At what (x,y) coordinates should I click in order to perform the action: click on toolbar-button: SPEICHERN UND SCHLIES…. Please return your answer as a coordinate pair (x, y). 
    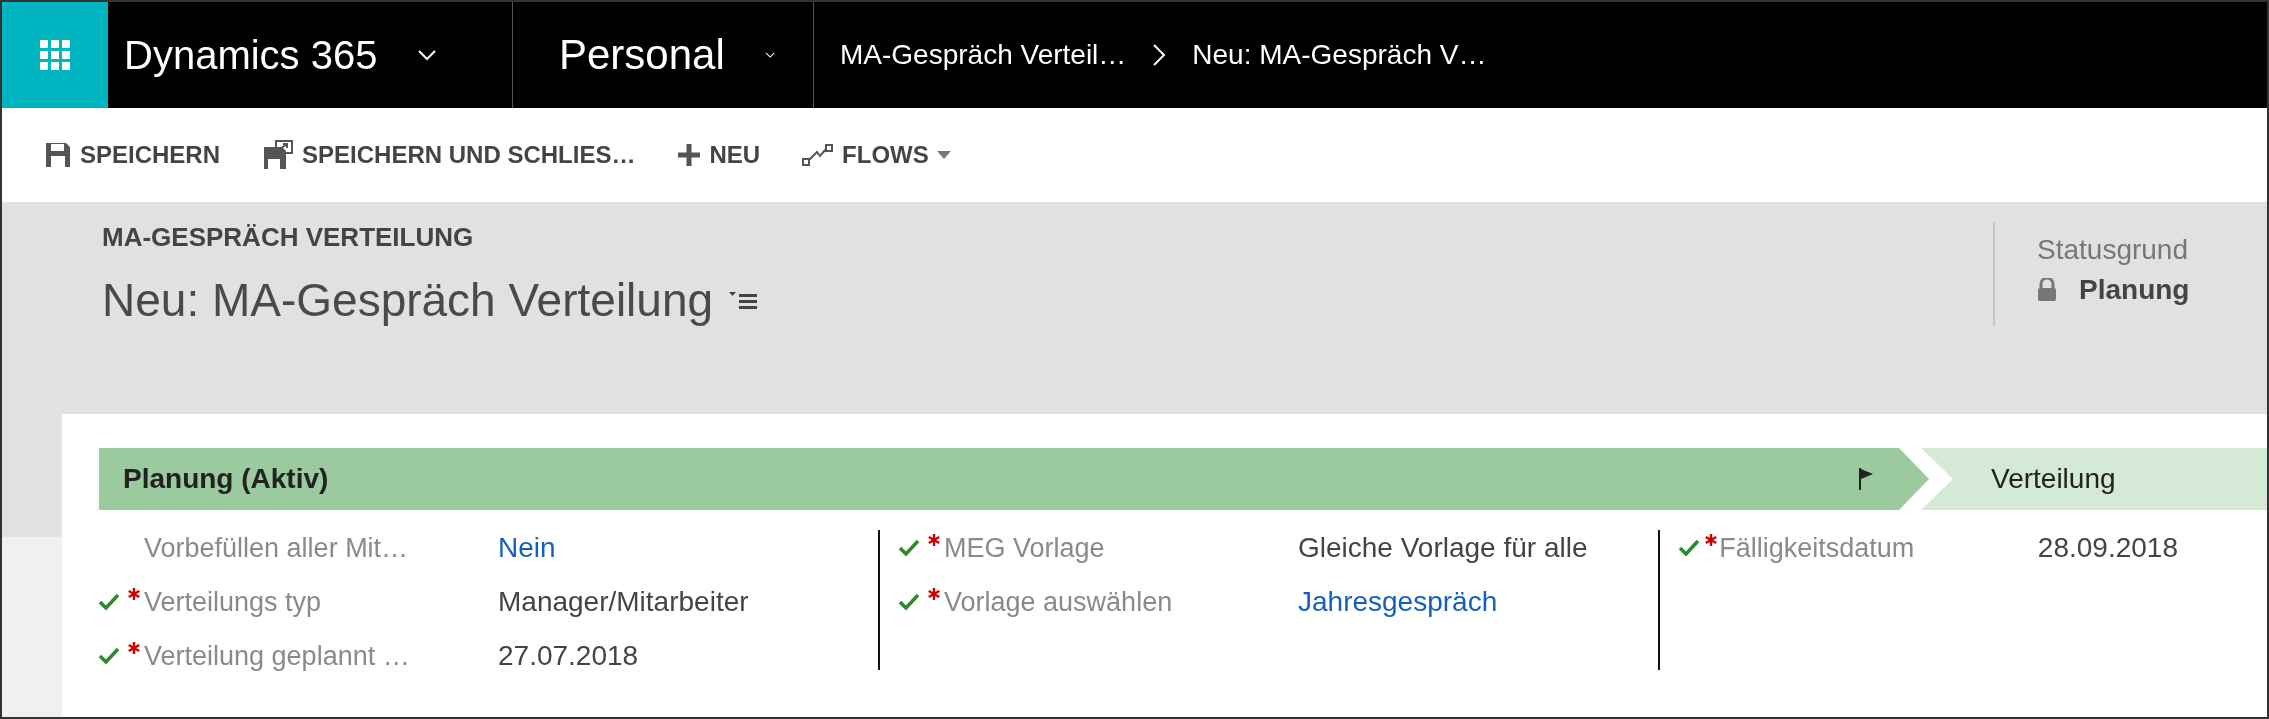
    Looking at the image, I should click on (449, 155).